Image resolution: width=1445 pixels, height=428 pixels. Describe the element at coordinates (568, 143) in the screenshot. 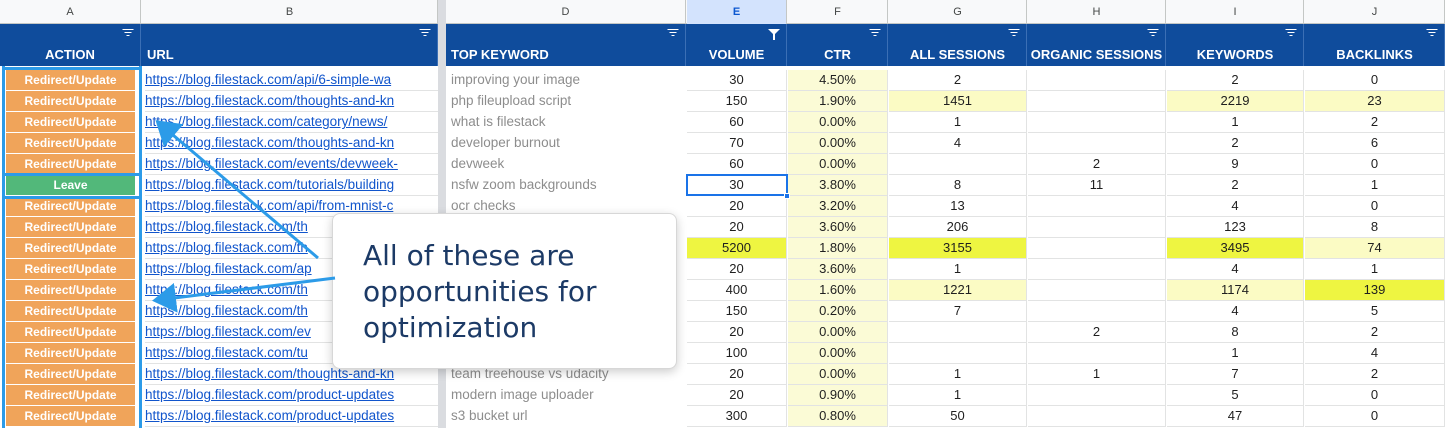

I see `top-keyword-cell: developer burnout` at that location.